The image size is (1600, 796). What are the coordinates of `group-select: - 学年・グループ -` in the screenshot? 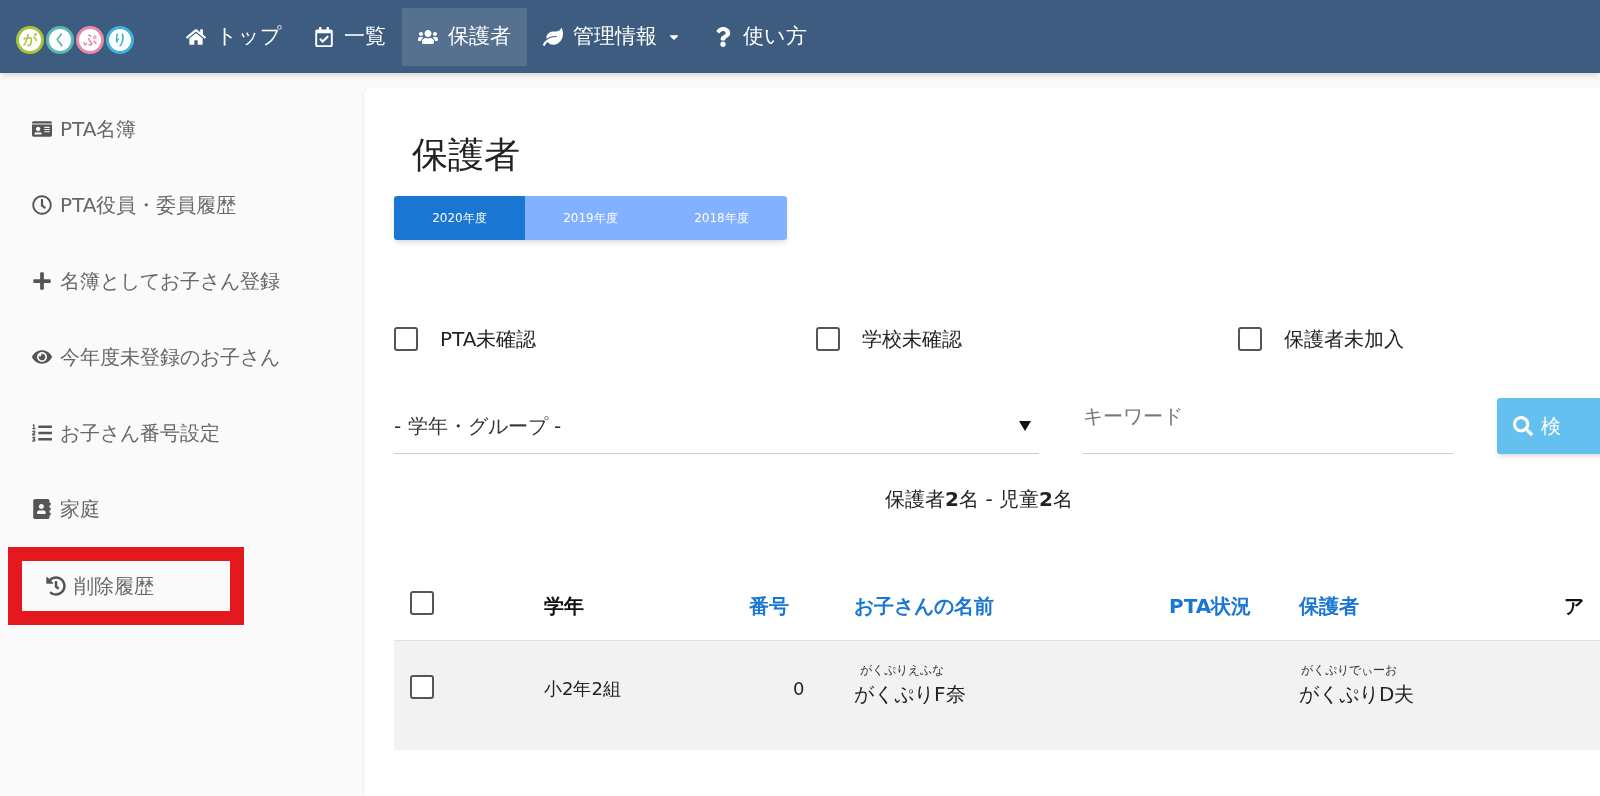 It's located at (716, 426).